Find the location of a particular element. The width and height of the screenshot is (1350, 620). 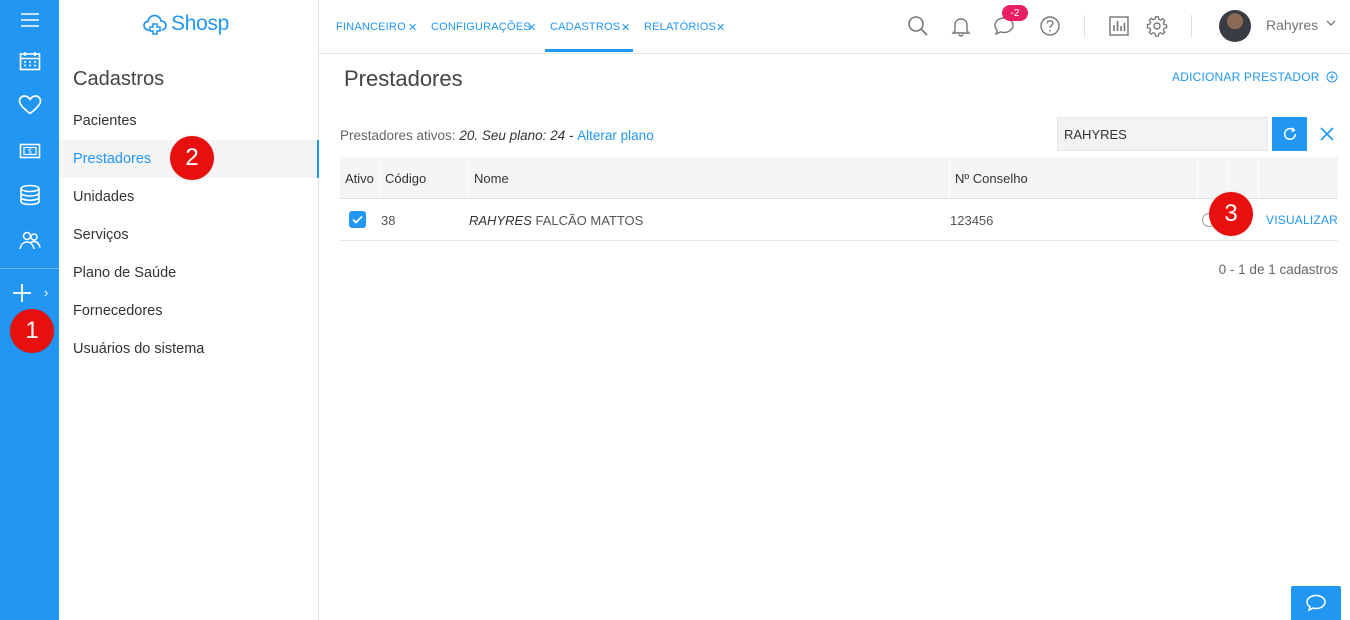

chat-icon is located at coordinates (1316, 603).